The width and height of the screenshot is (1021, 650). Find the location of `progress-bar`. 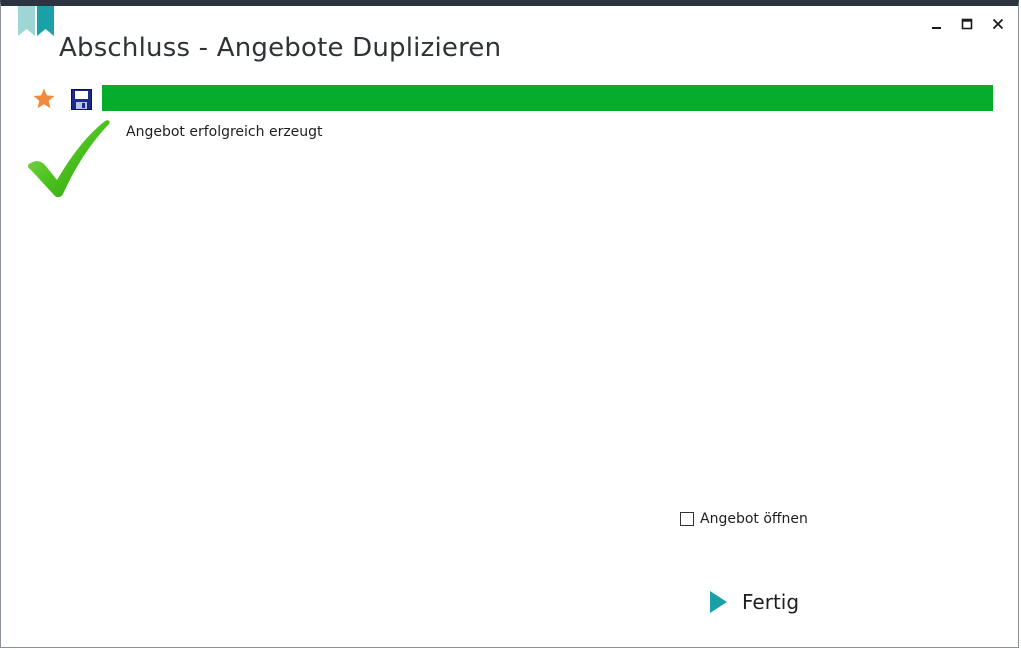

progress-bar is located at coordinates (547, 98).